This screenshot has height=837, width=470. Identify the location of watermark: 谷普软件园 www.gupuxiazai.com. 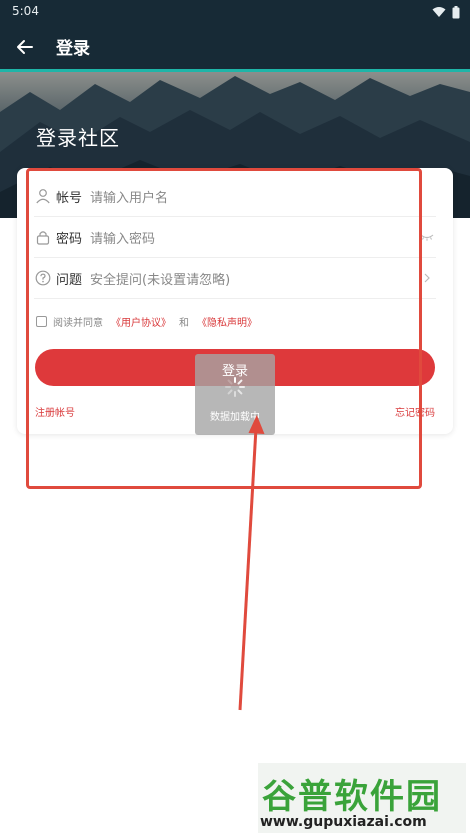
(362, 798).